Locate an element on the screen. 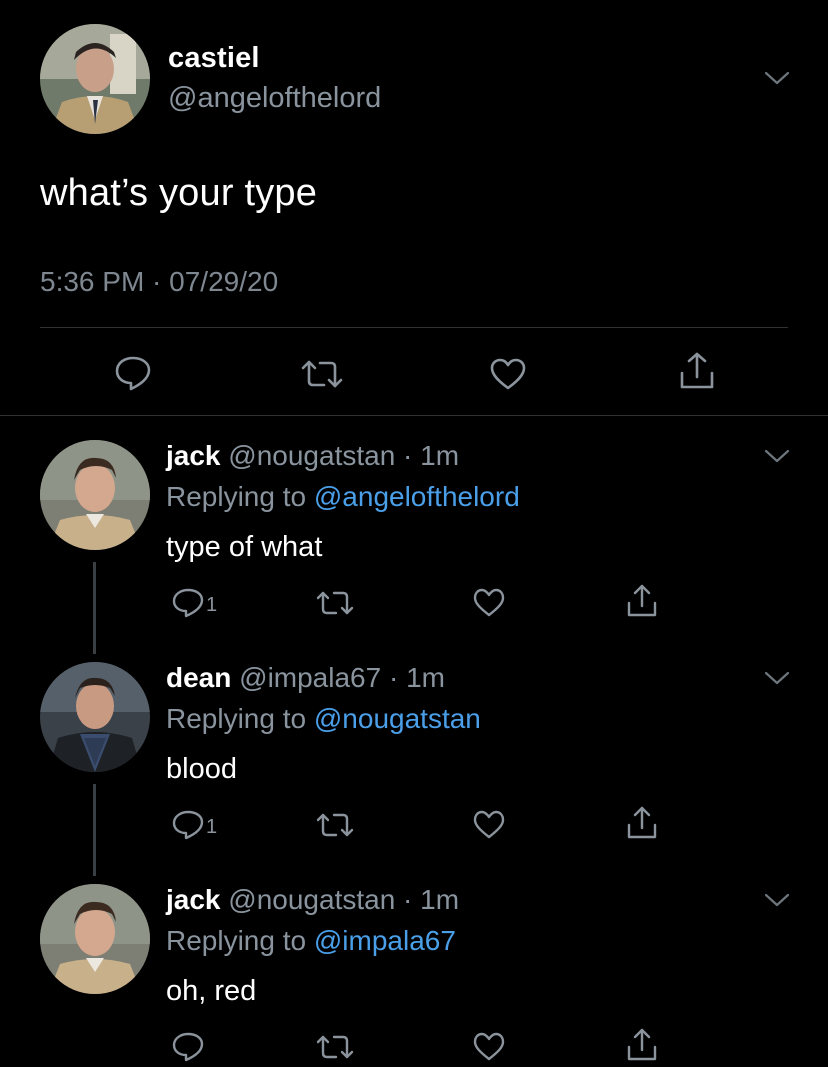  main-tweet-timestamp: 5:36 PM · 07/29/20 is located at coordinates (159, 282).